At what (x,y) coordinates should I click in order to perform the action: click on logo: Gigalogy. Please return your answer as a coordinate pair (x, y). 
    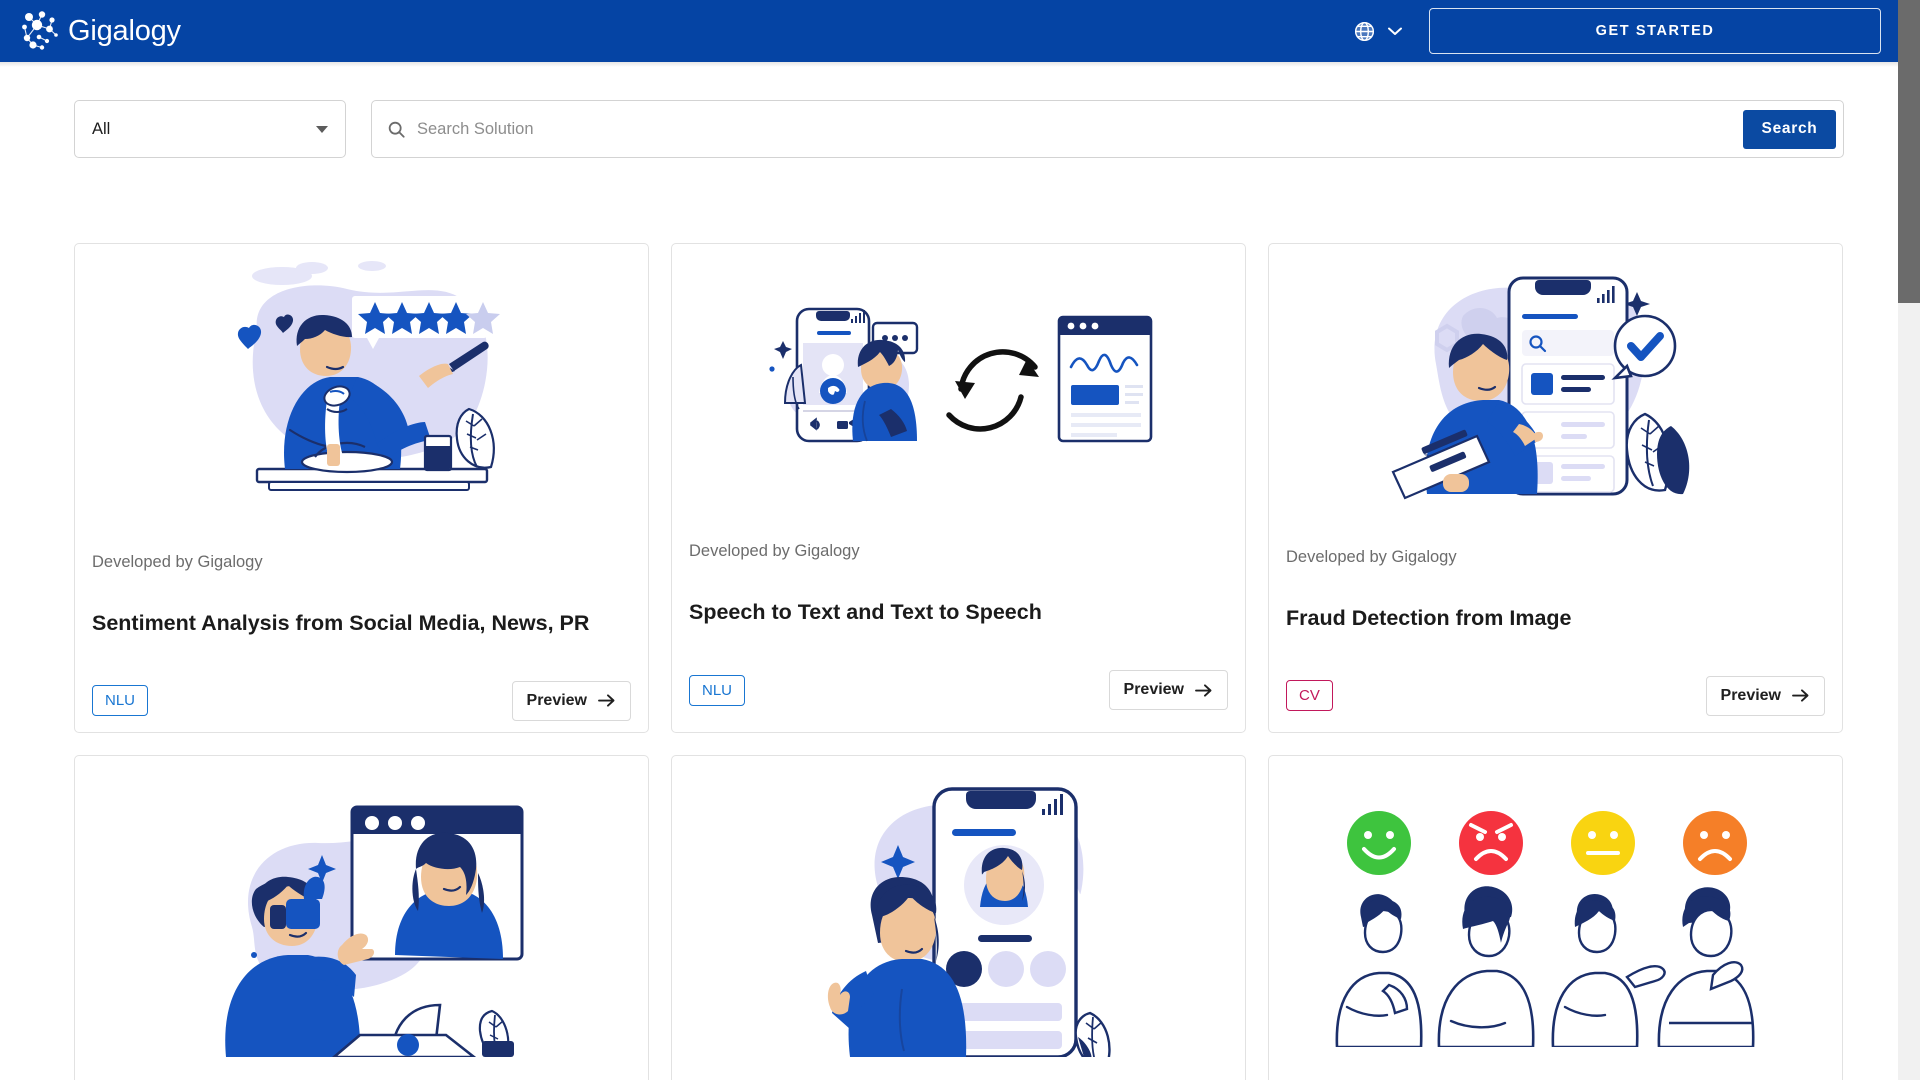
    Looking at the image, I should click on (99, 31).